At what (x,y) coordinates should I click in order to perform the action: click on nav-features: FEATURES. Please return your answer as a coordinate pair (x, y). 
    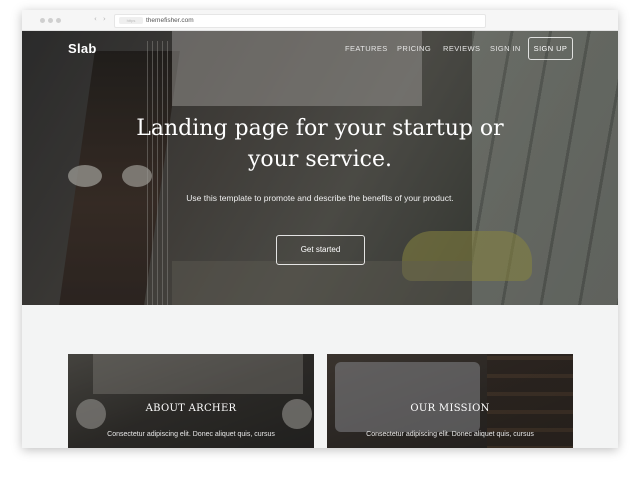
    Looking at the image, I should click on (366, 48).